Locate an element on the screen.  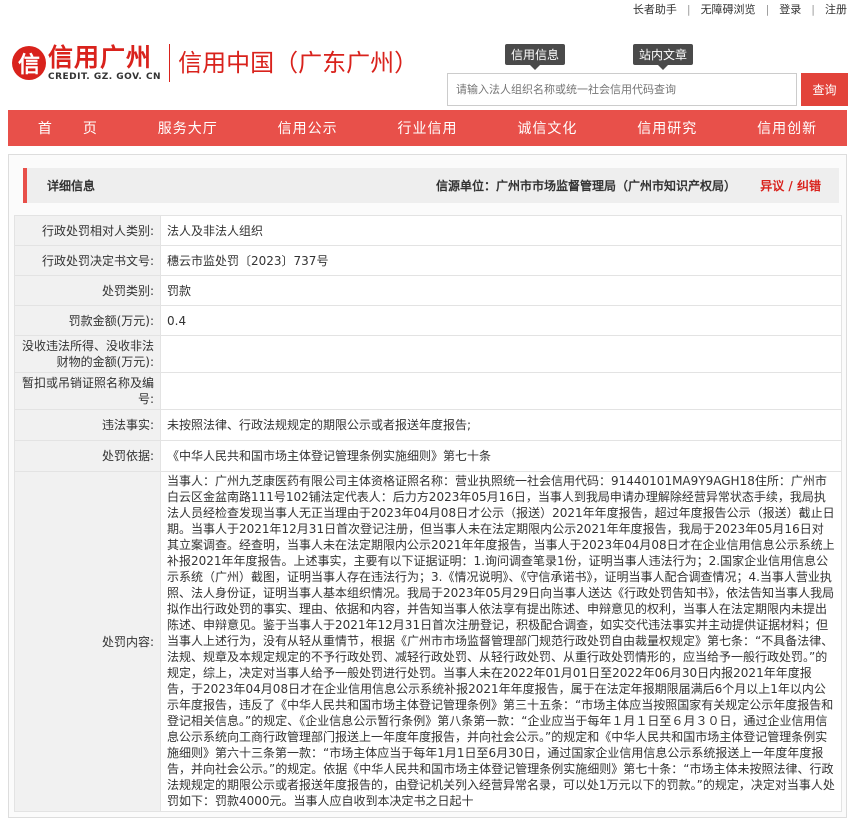
field-label: 暂扣或吊销证照名称及编号: is located at coordinates (87, 391).